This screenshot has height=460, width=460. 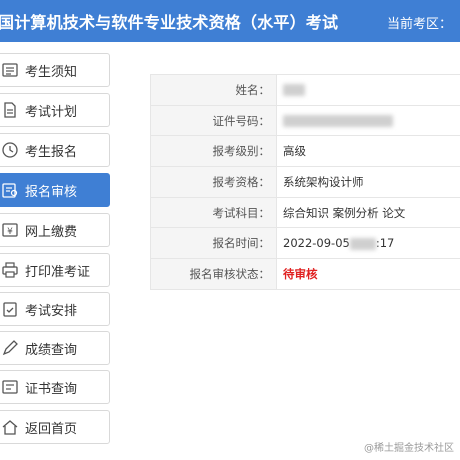 What do you see at coordinates (10, 270) in the screenshot?
I see `printer-icon` at bounding box center [10, 270].